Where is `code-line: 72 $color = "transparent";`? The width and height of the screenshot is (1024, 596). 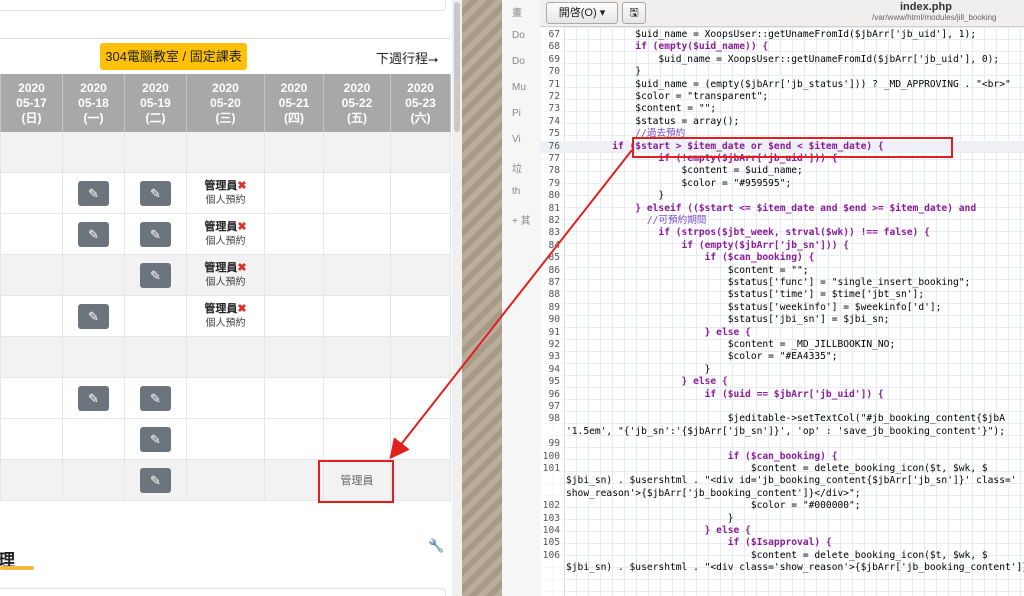 code-line: 72 $color = "transparent"; is located at coordinates (782, 97).